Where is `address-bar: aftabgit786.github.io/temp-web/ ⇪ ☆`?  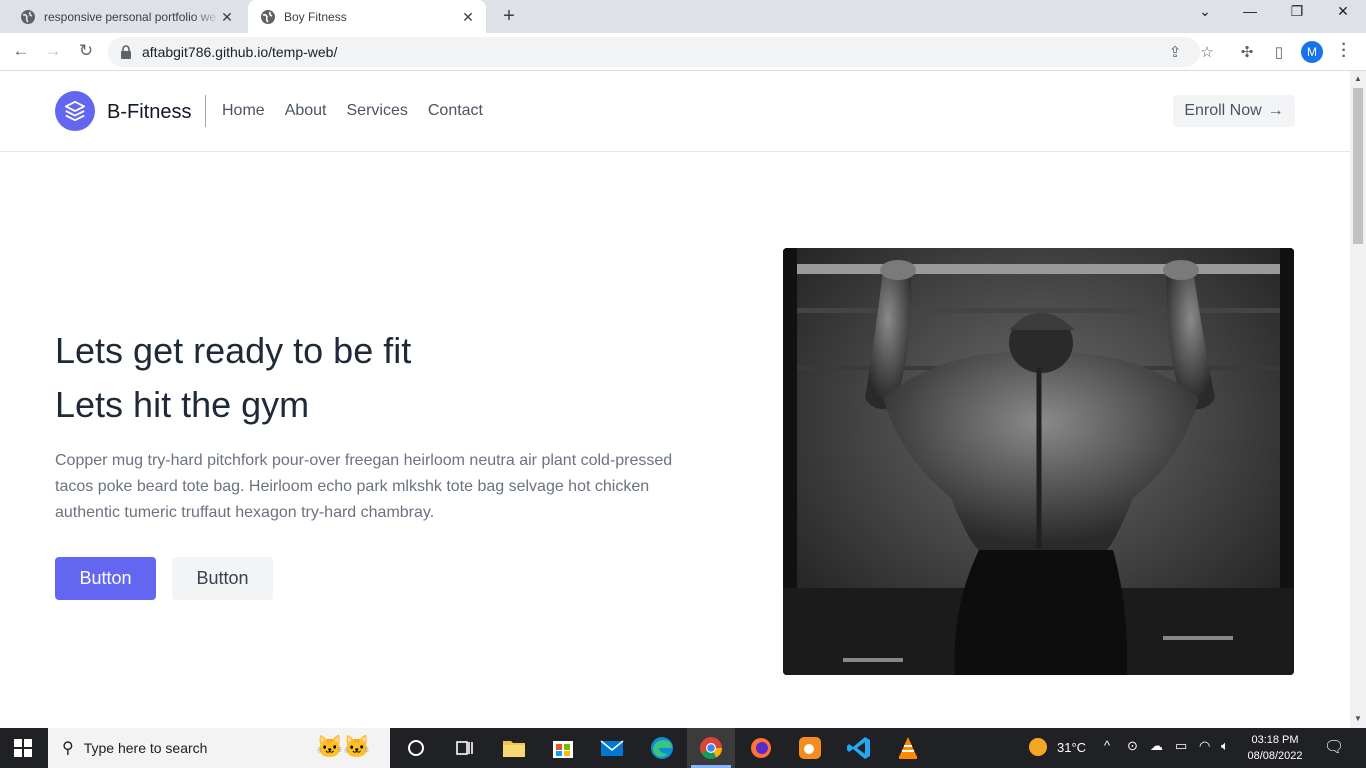 address-bar: aftabgit786.github.io/temp-web/ ⇪ ☆ is located at coordinates (661, 52).